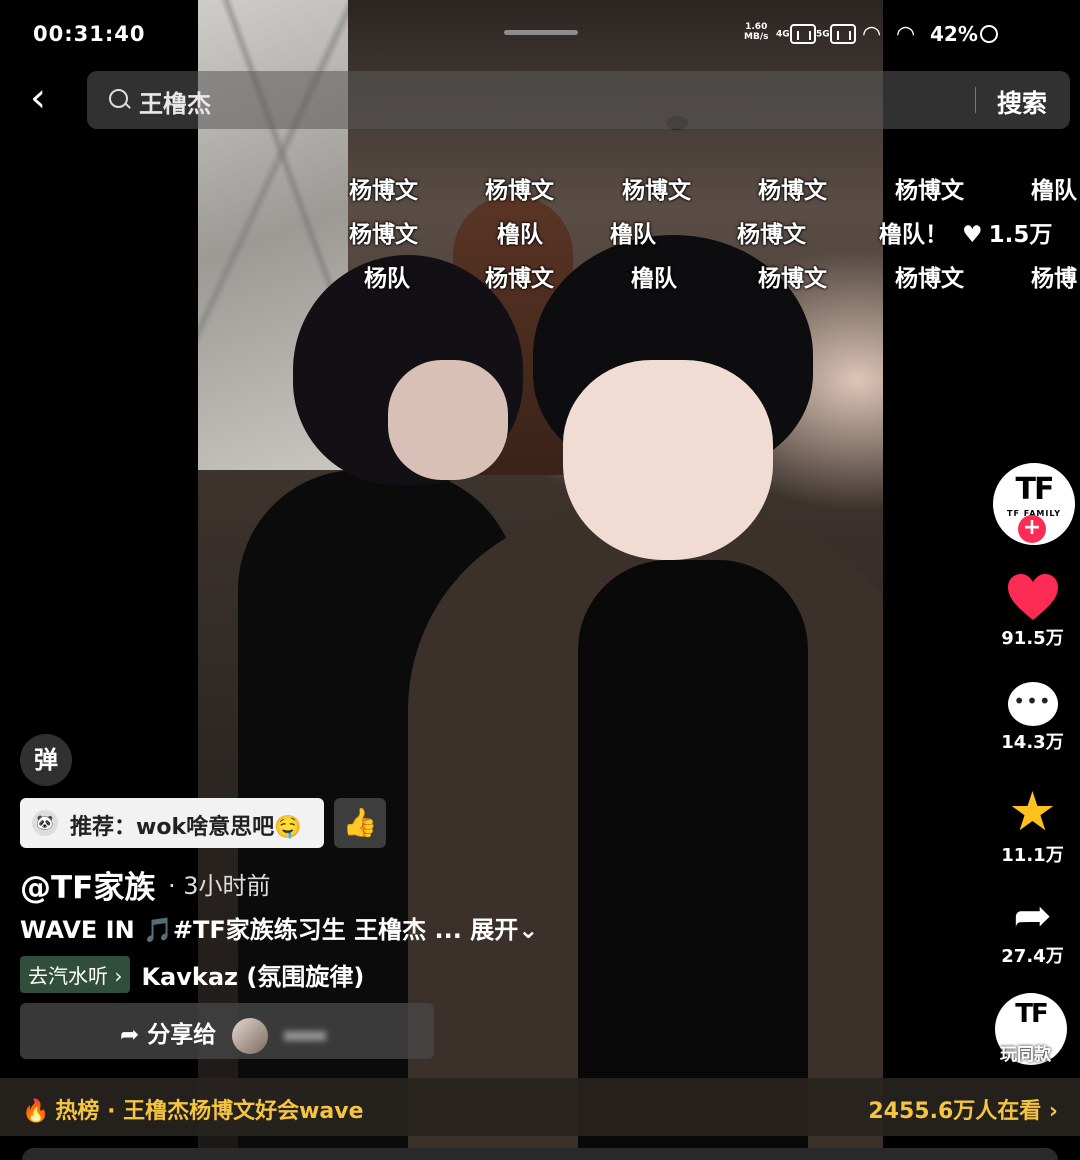  I want to click on danmaku-comment: 杨队, so click(387, 279).